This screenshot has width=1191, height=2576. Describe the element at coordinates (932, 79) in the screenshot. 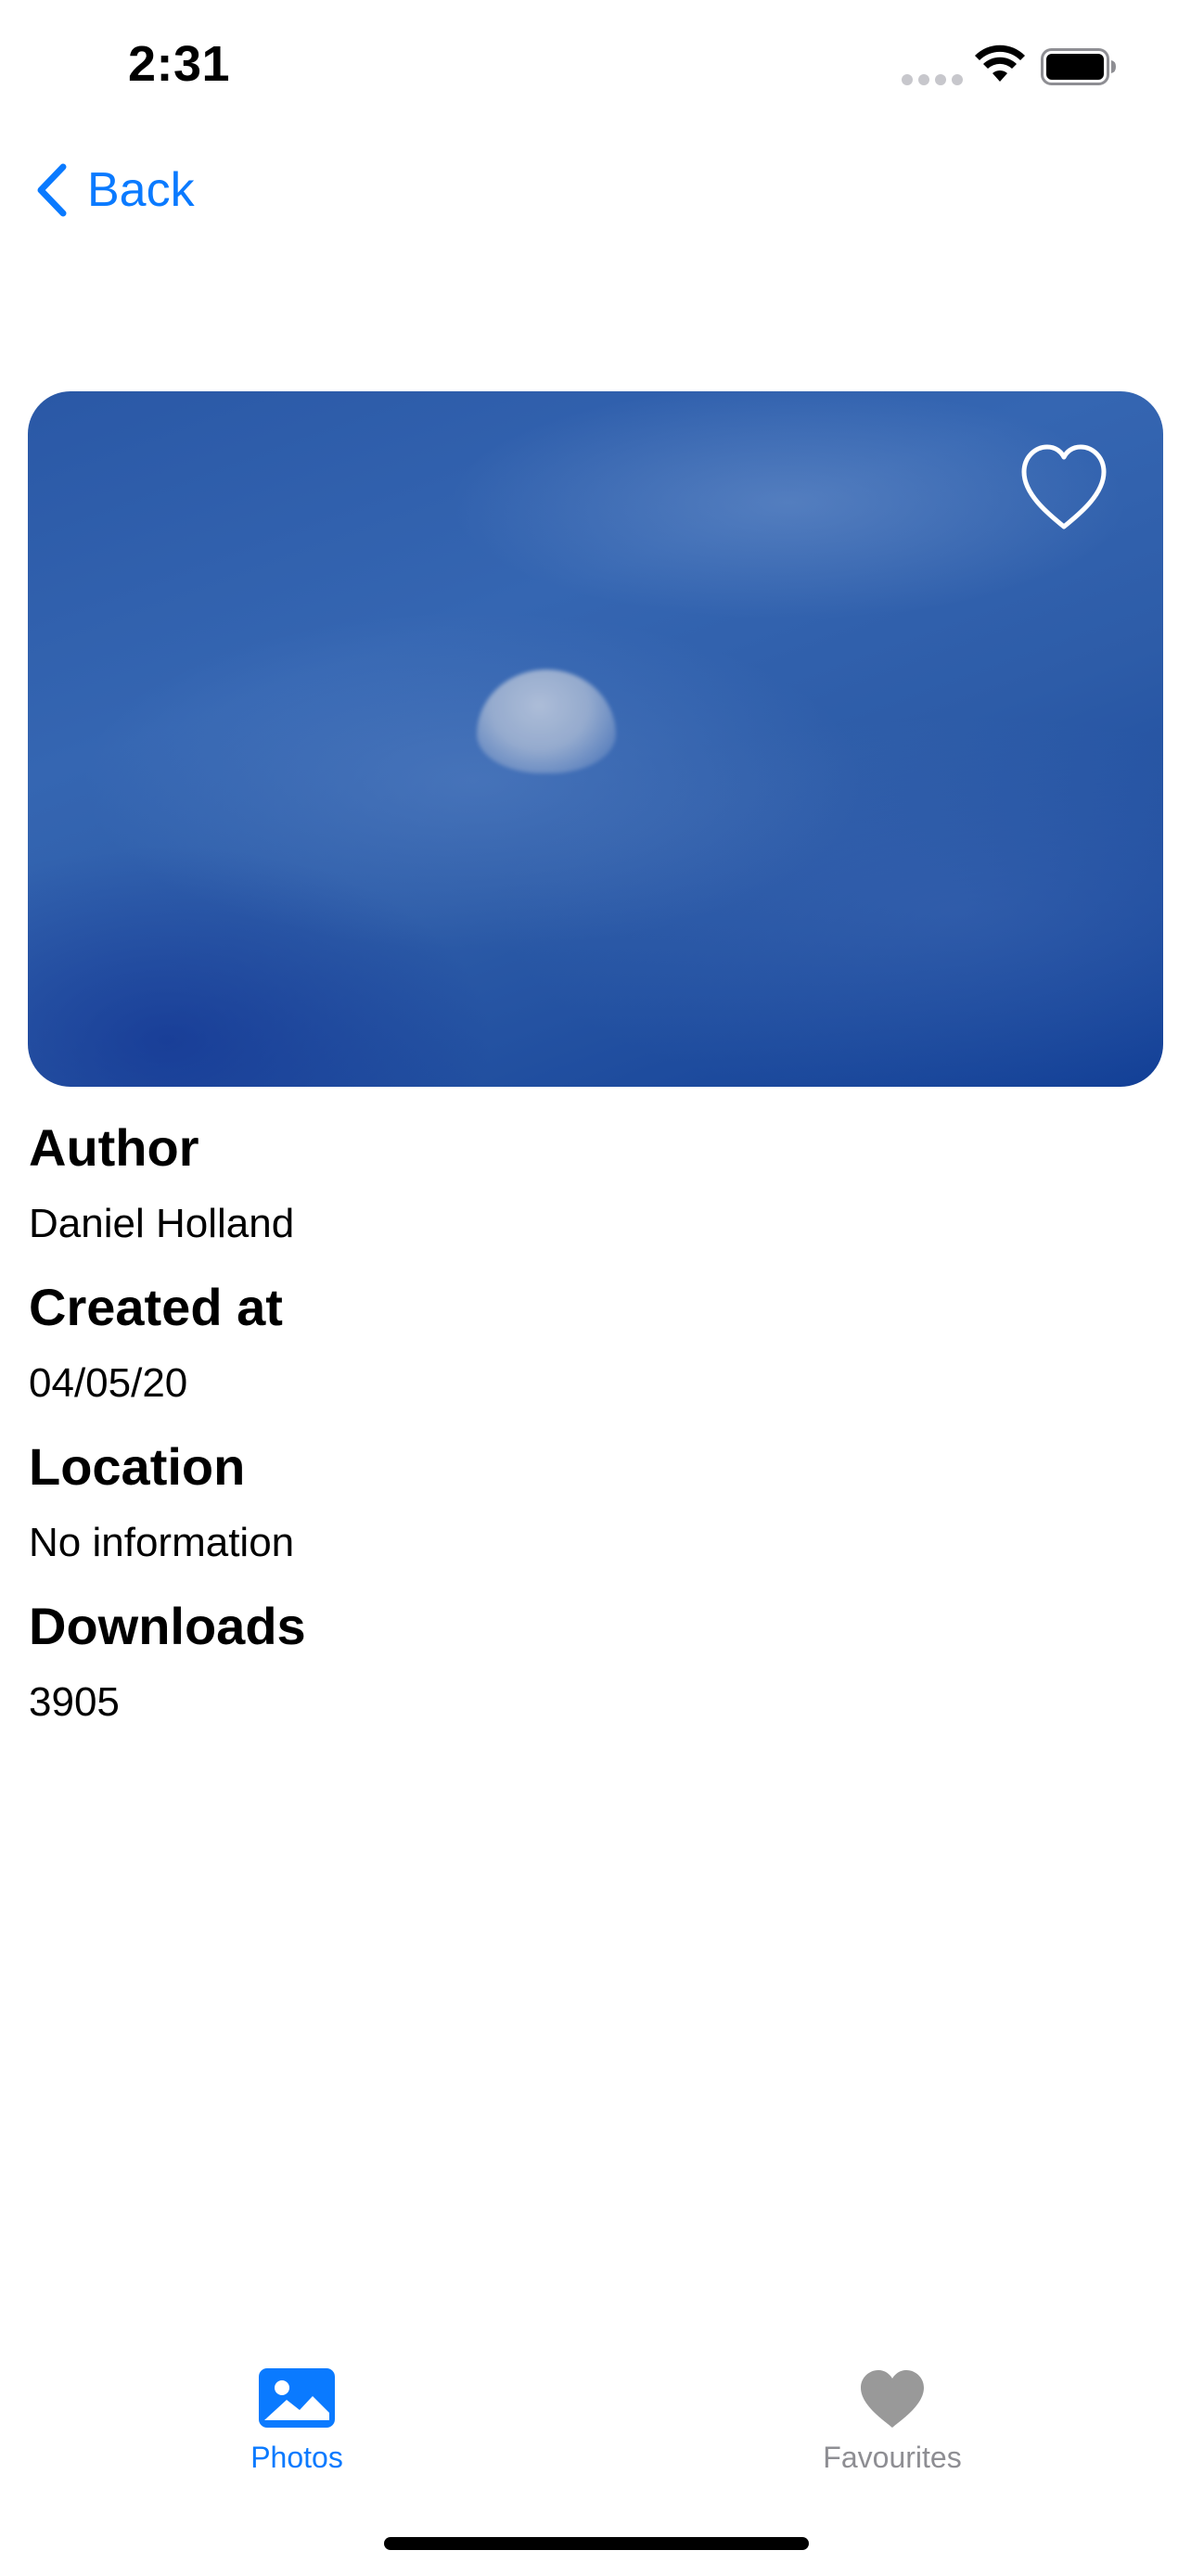

I see `cellular-signal-icon` at that location.